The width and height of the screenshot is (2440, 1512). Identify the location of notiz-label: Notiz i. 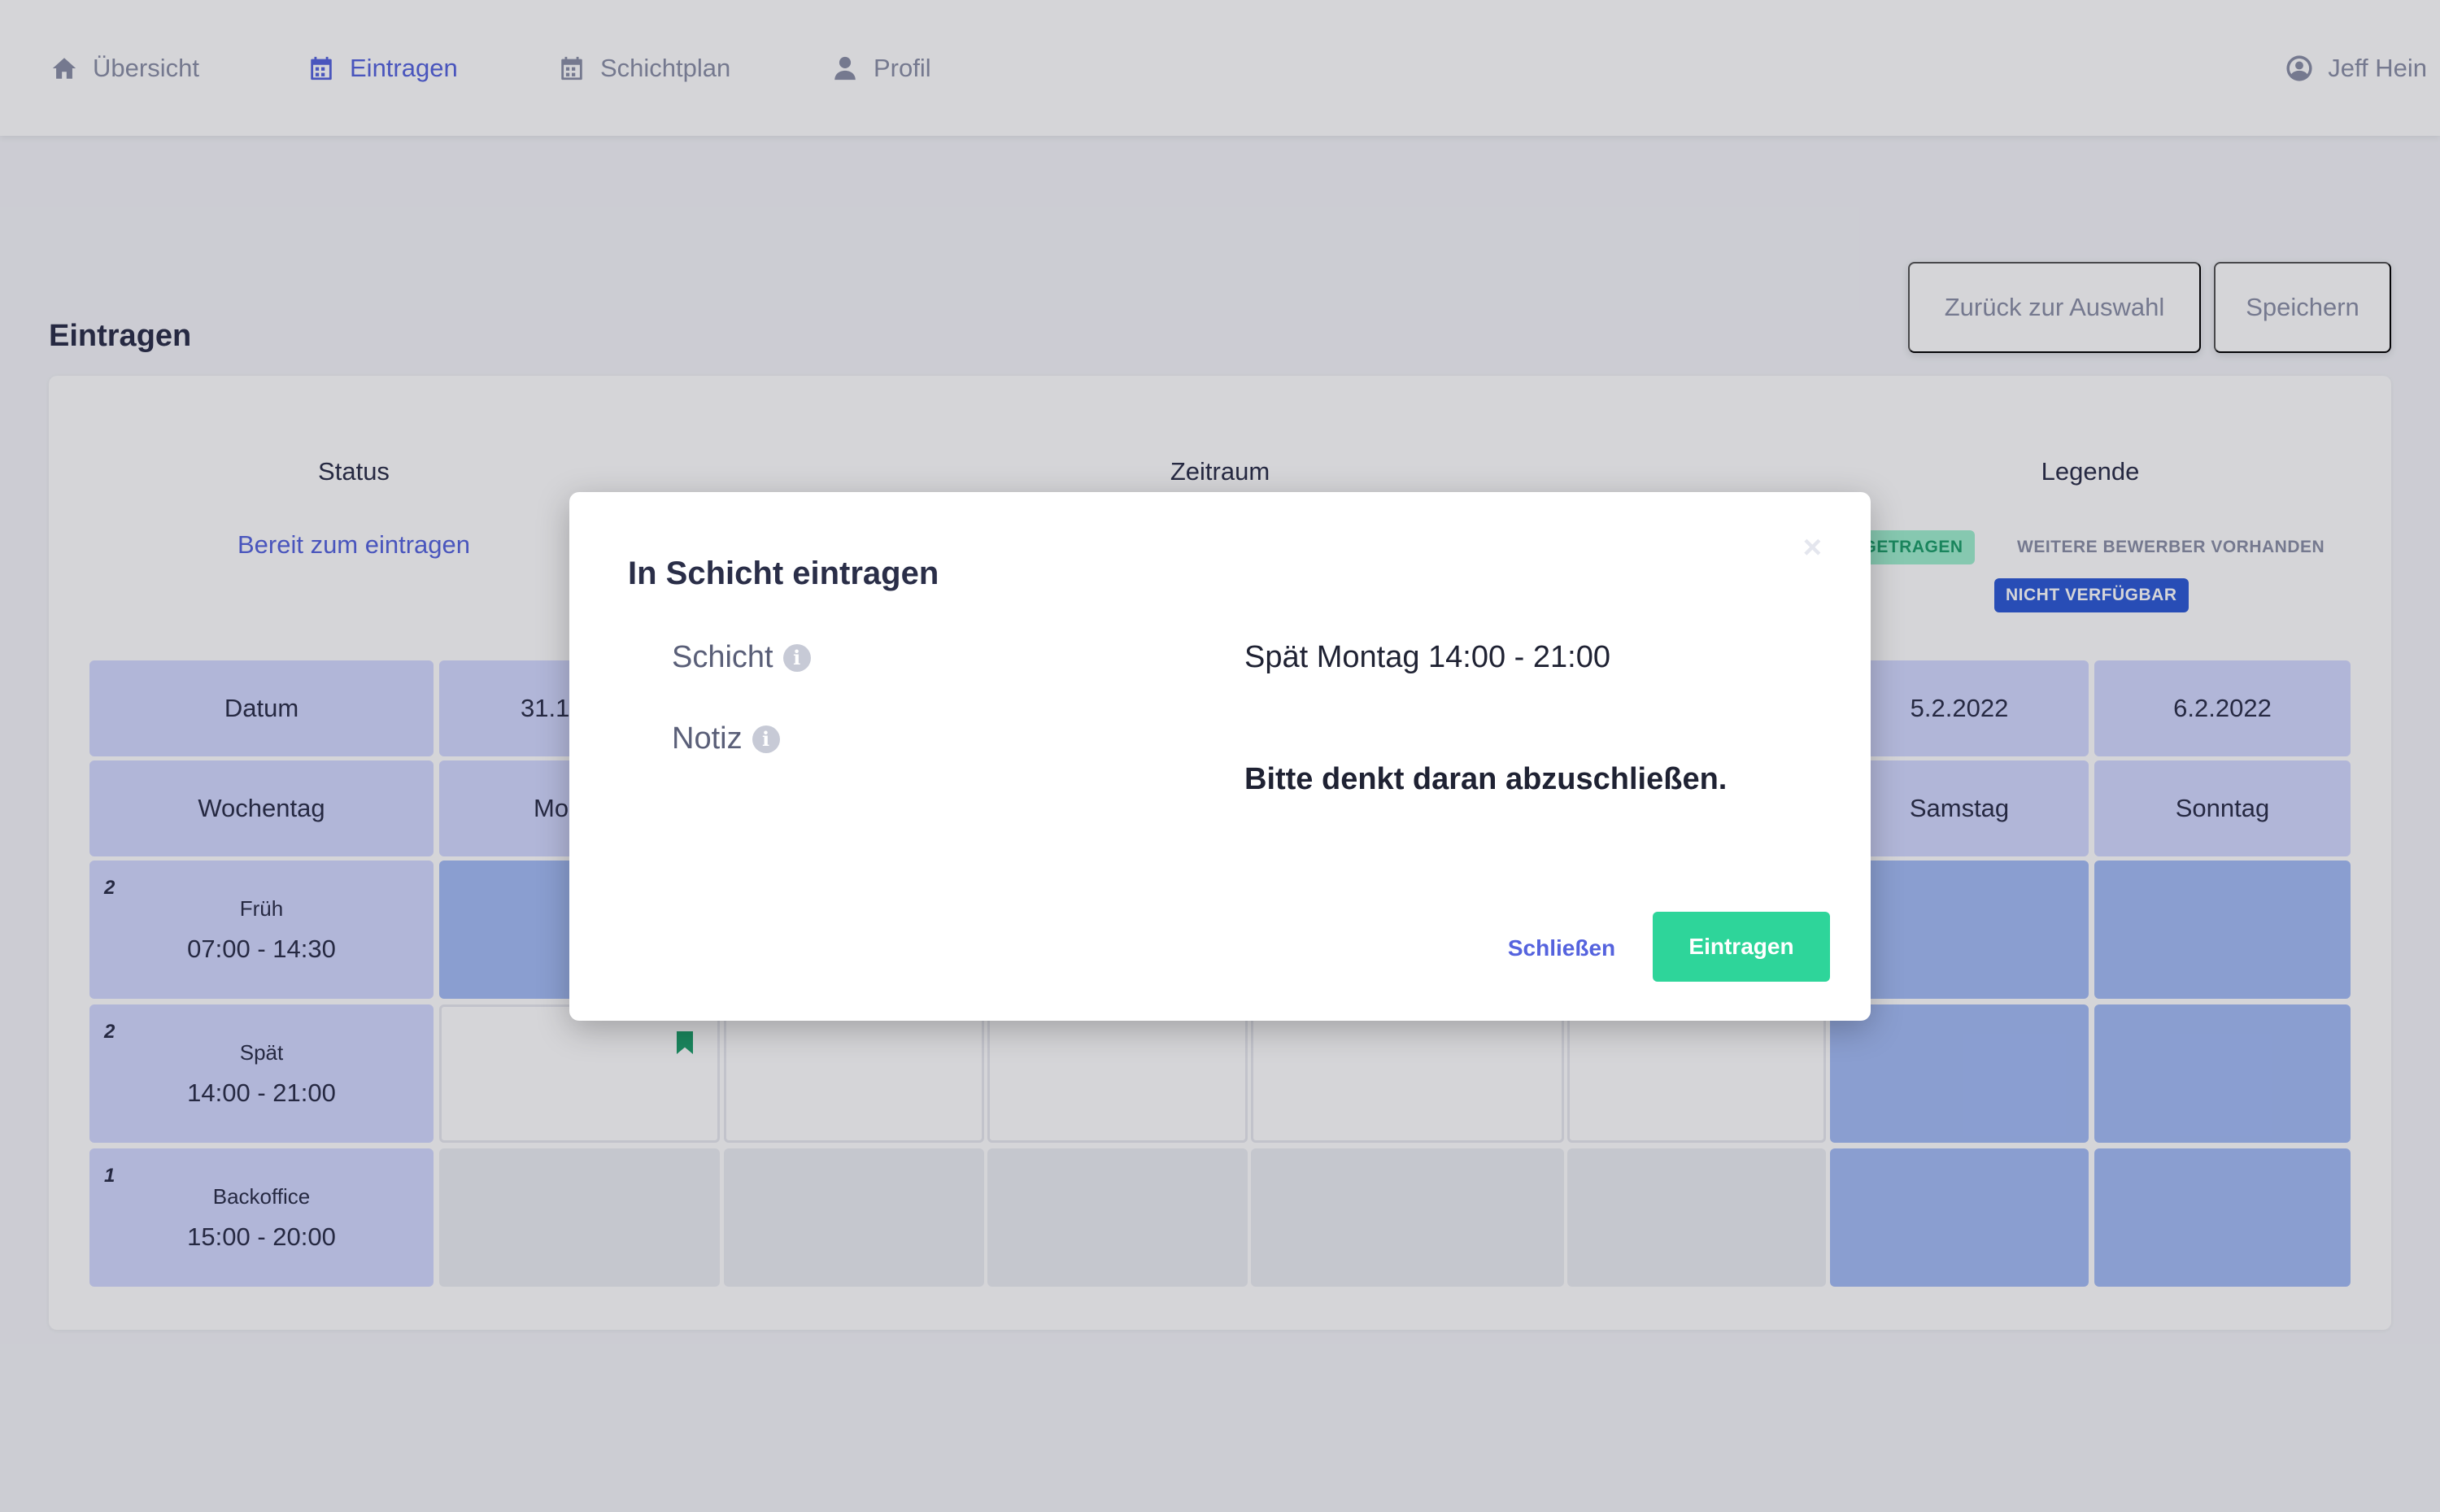
(726, 738).